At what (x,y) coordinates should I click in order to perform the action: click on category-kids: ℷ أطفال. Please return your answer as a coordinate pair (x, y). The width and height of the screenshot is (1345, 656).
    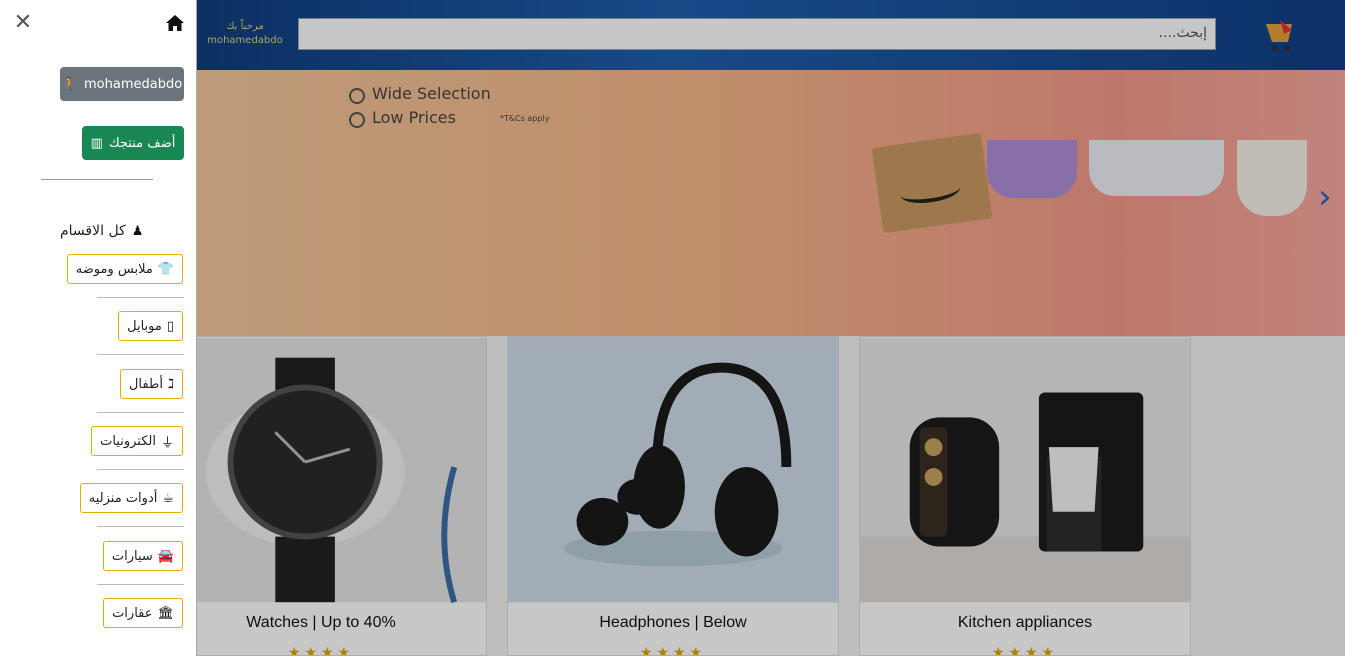
    Looking at the image, I should click on (151, 384).